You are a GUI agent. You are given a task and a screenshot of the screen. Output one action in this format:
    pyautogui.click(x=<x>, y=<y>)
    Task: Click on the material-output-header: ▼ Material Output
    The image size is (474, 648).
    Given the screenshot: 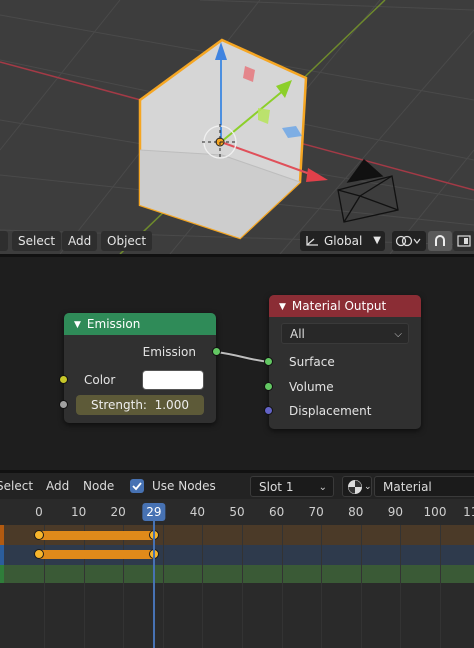 What is the action you would take?
    pyautogui.click(x=345, y=306)
    